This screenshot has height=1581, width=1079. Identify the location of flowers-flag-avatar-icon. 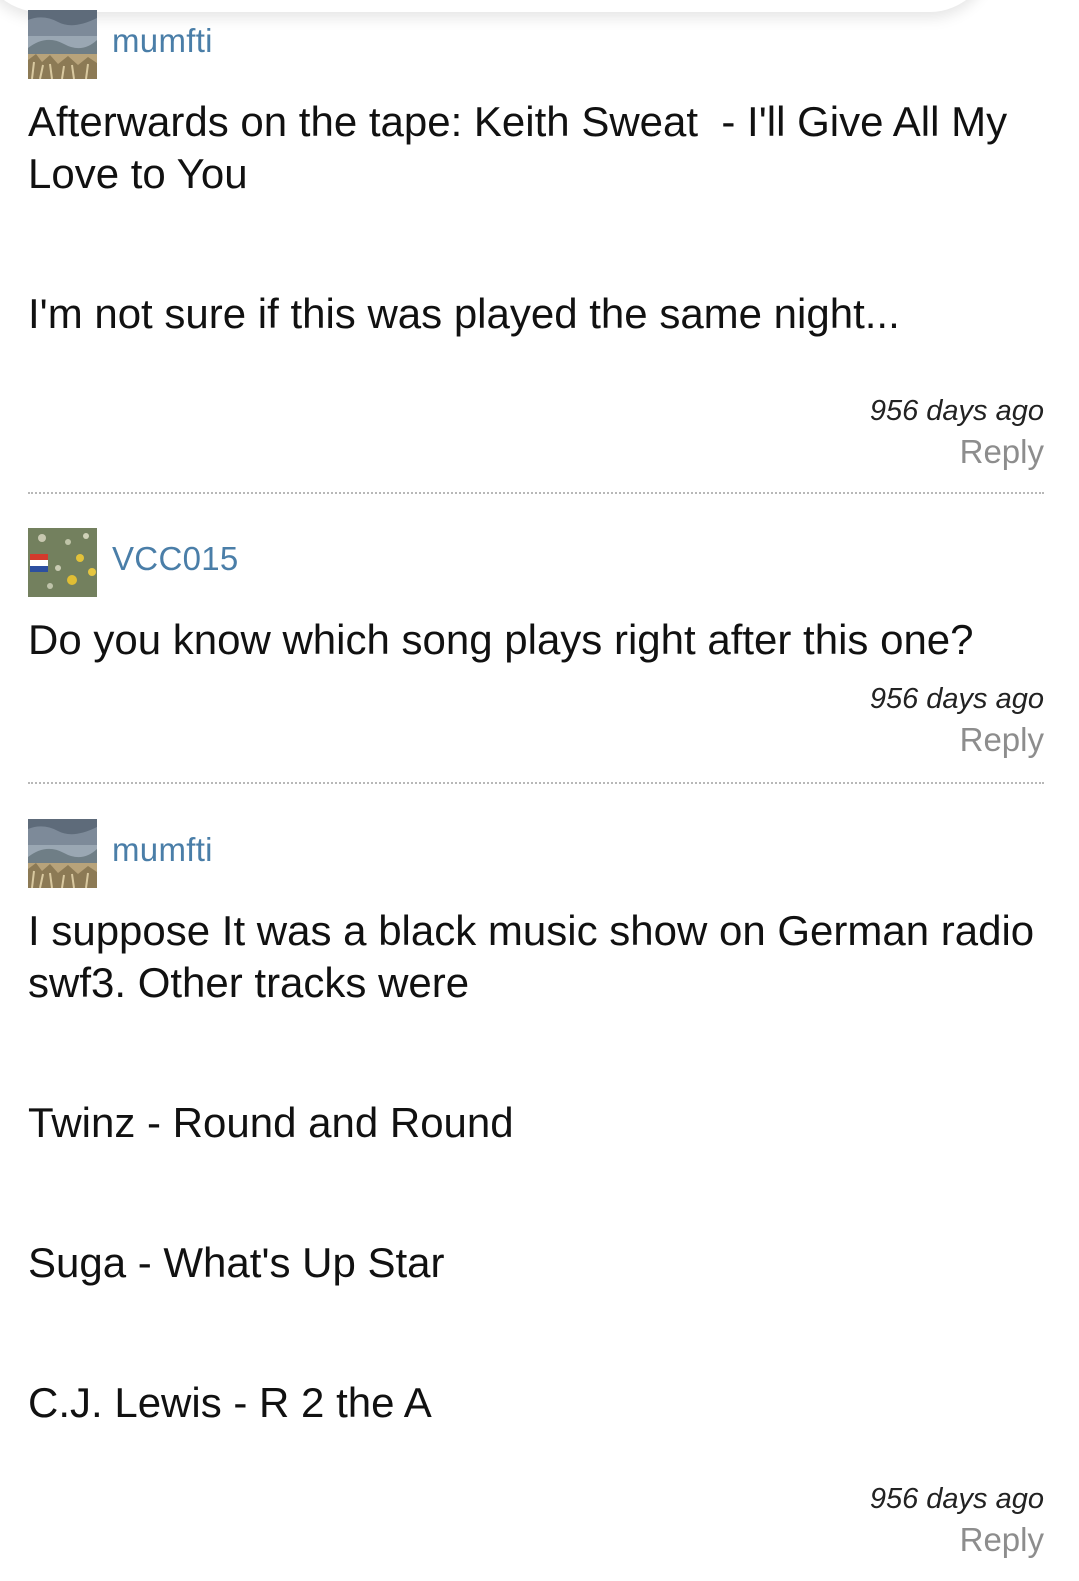
(62, 562).